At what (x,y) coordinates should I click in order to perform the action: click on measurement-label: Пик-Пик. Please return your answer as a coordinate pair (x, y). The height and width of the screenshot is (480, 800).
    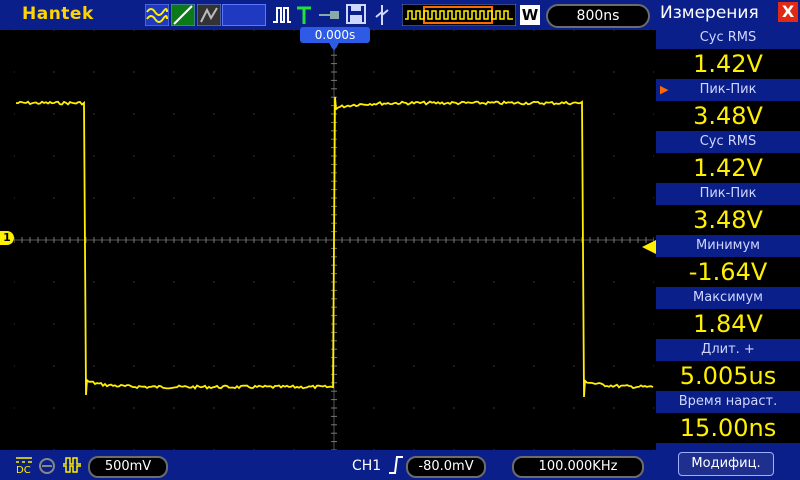
    Looking at the image, I should click on (728, 194).